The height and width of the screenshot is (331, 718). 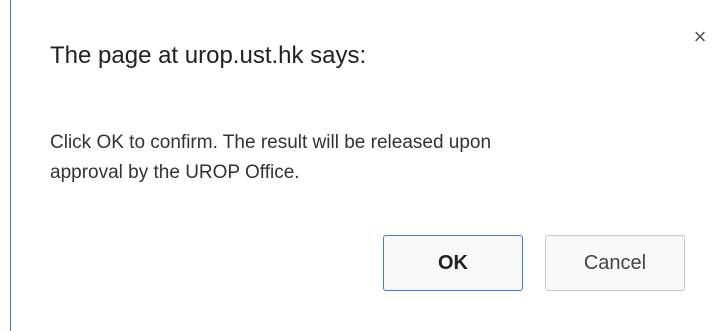 I want to click on dialog-left-border, so click(x=10, y=165).